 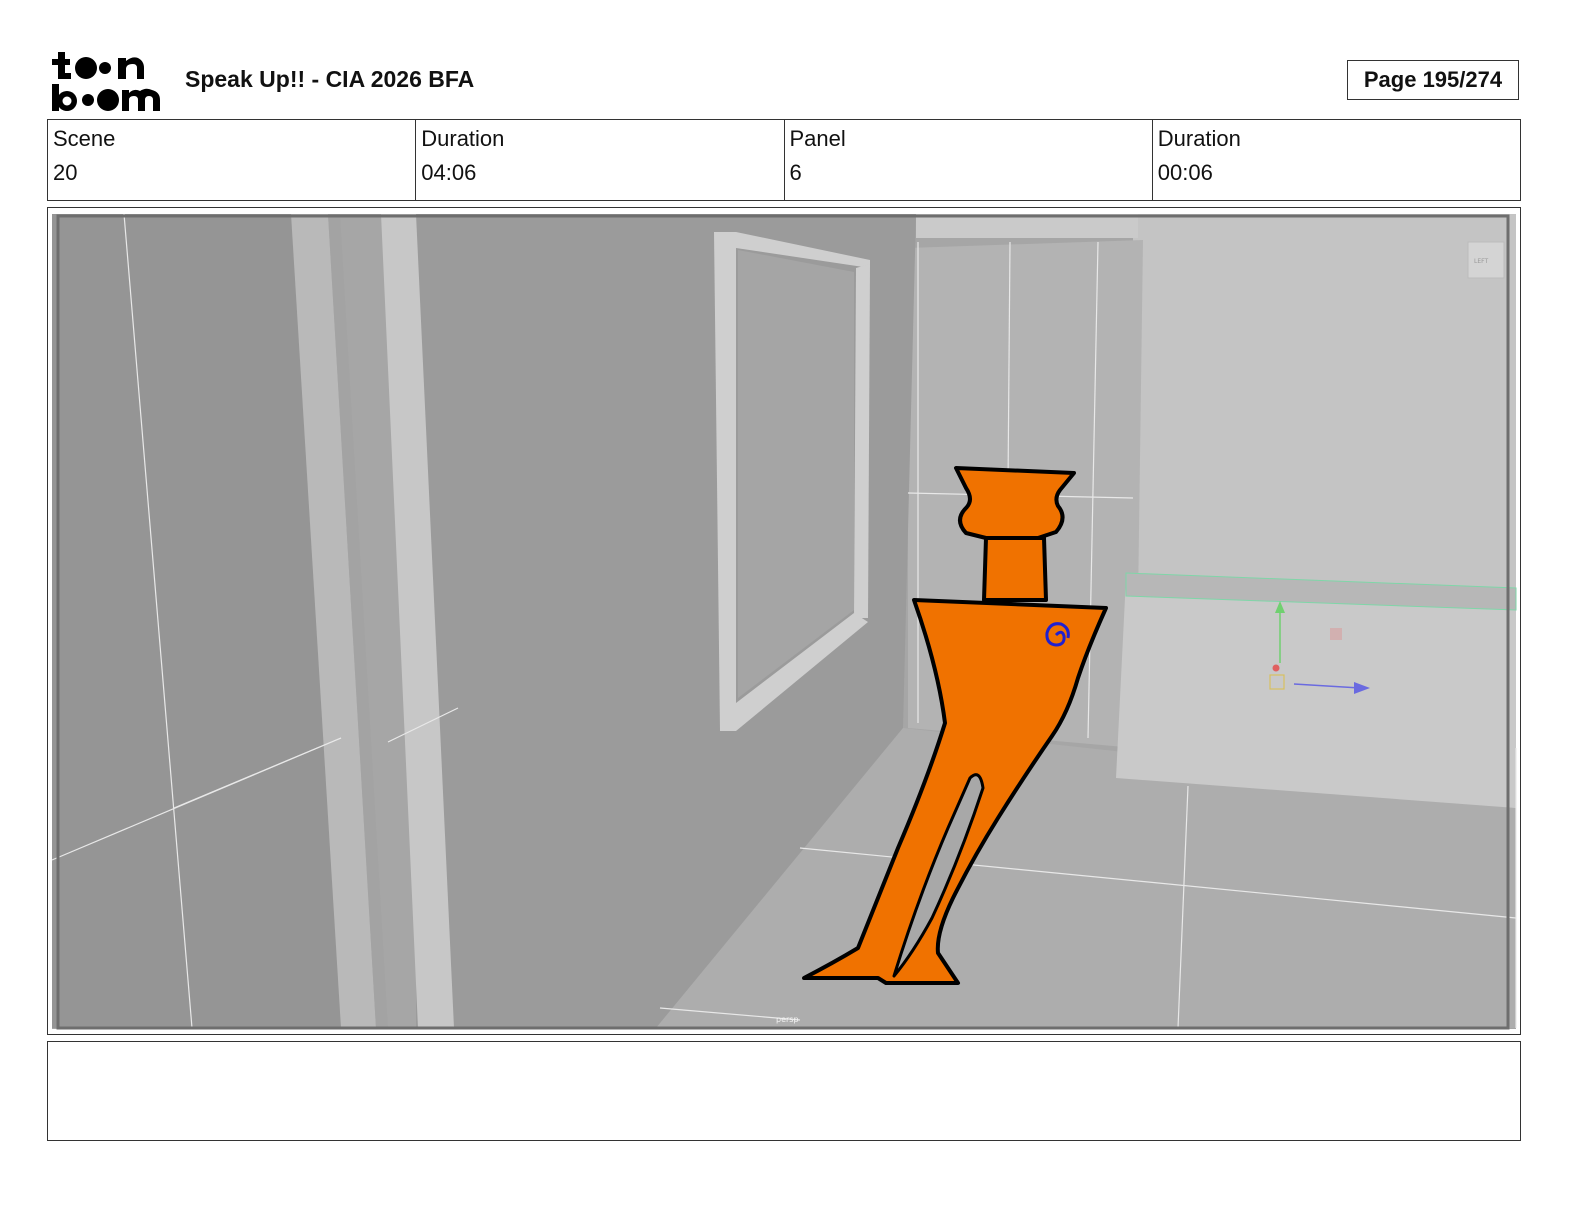 What do you see at coordinates (1316, 693) in the screenshot?
I see `counter-front` at bounding box center [1316, 693].